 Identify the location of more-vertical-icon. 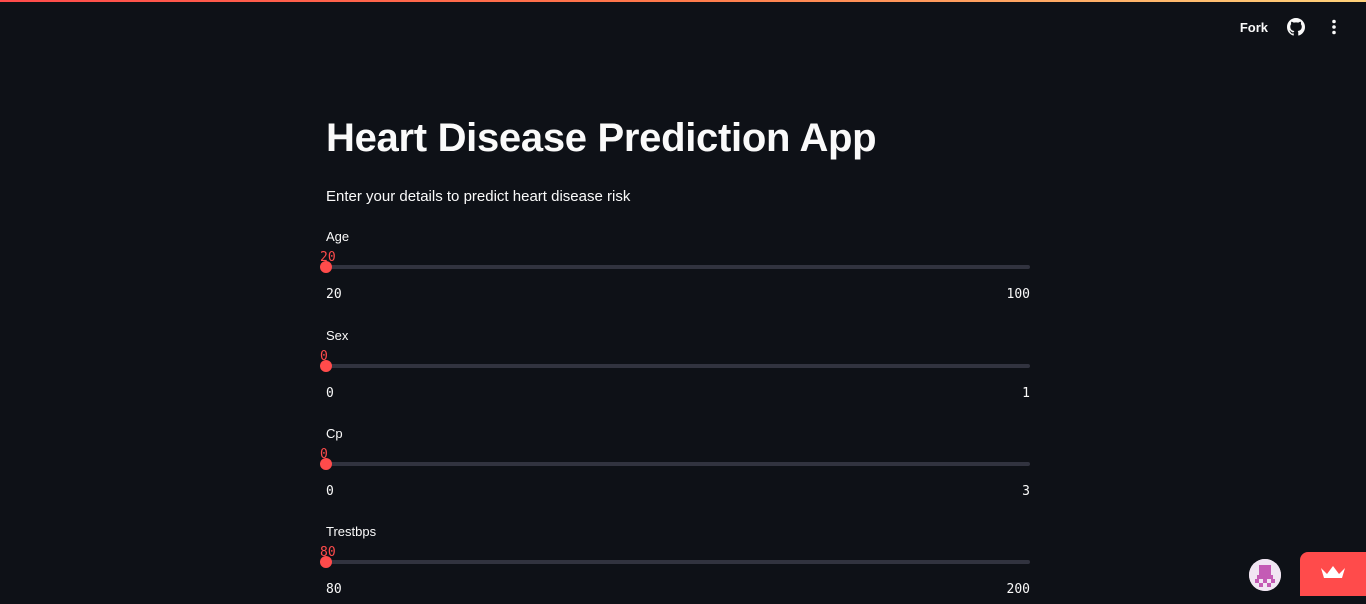
(1334, 27).